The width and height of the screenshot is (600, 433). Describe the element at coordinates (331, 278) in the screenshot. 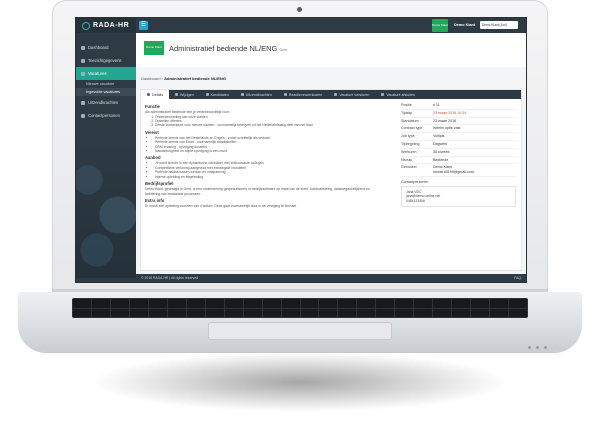

I see `footer: © 2018 RADA-HR | All rights reserved FAQ` at that location.